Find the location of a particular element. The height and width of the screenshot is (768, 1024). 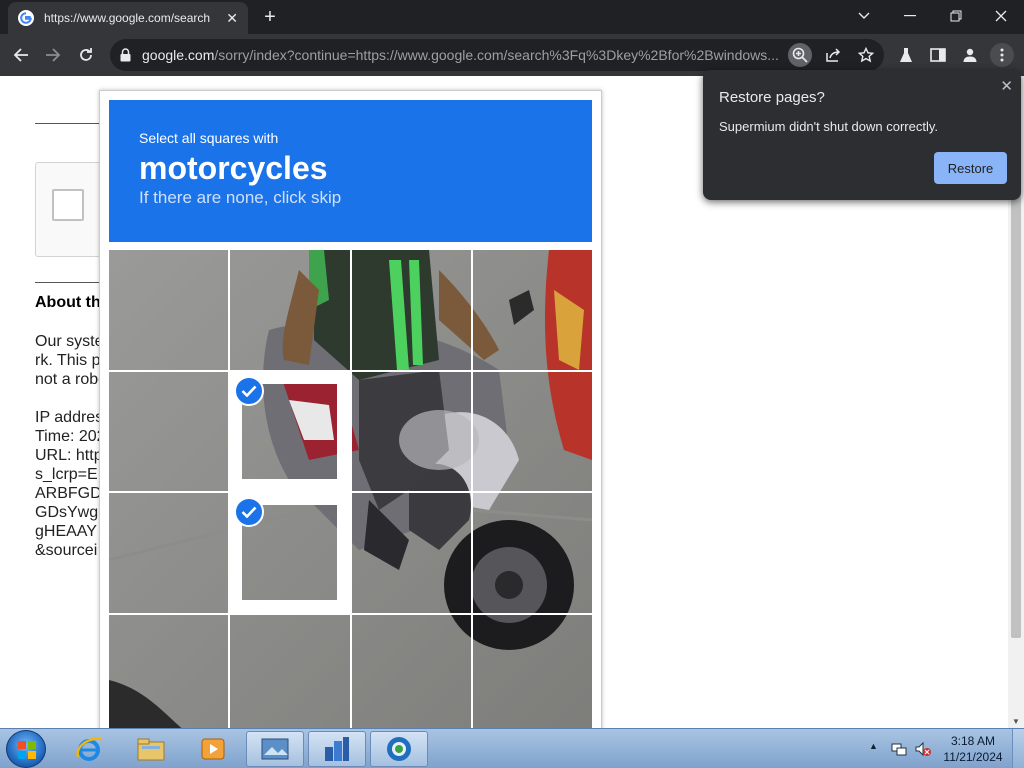

back-arrow-icon is located at coordinates (21, 55).